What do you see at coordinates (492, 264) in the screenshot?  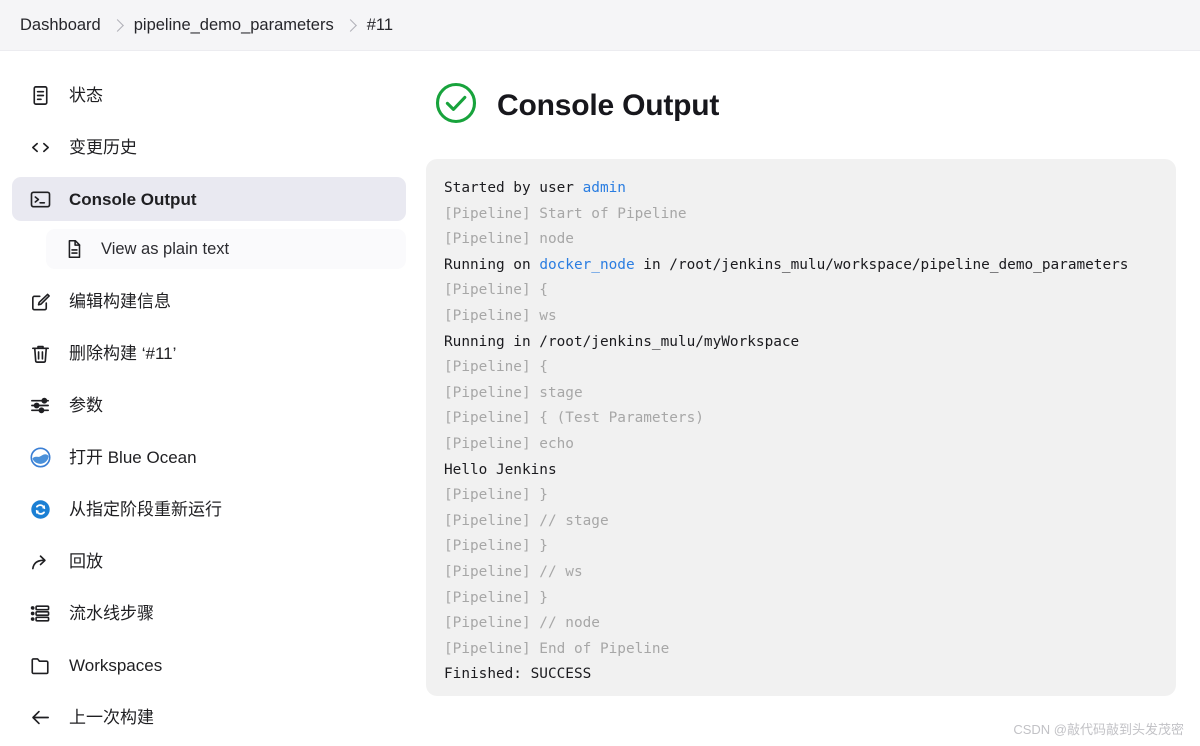 I see `console-log-text: Running on` at bounding box center [492, 264].